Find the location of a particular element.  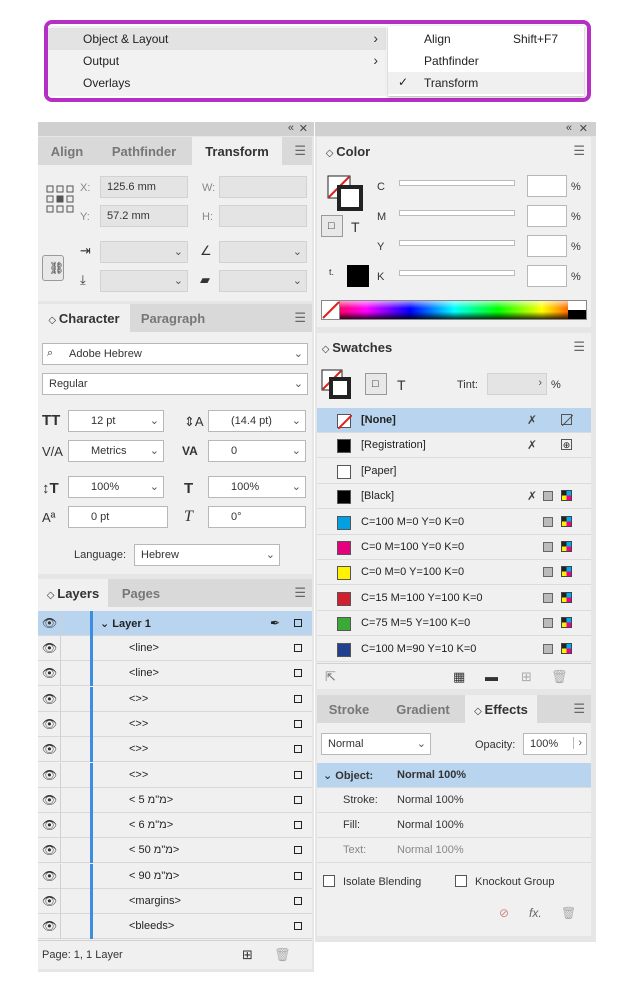

submenu-item-align: Align Shift+F7 is located at coordinates (486, 39).